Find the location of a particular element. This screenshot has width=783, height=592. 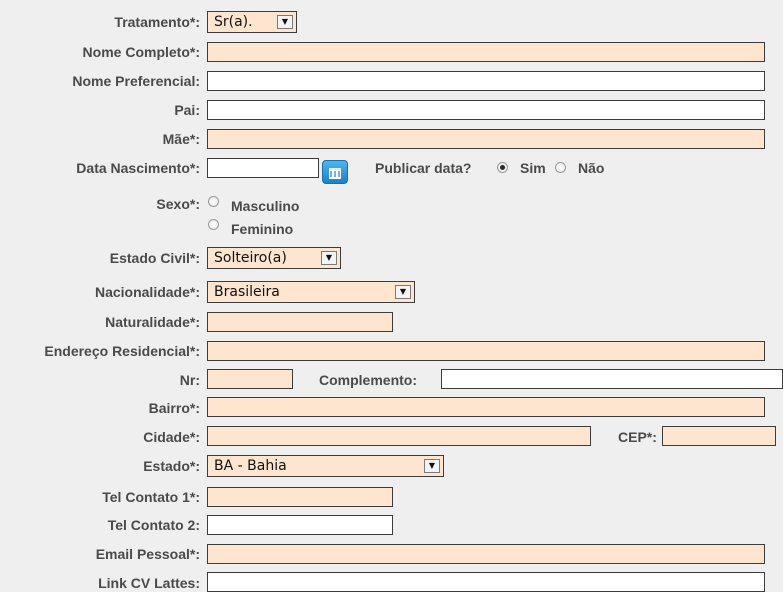

nr-label: Nr: is located at coordinates (189, 380).